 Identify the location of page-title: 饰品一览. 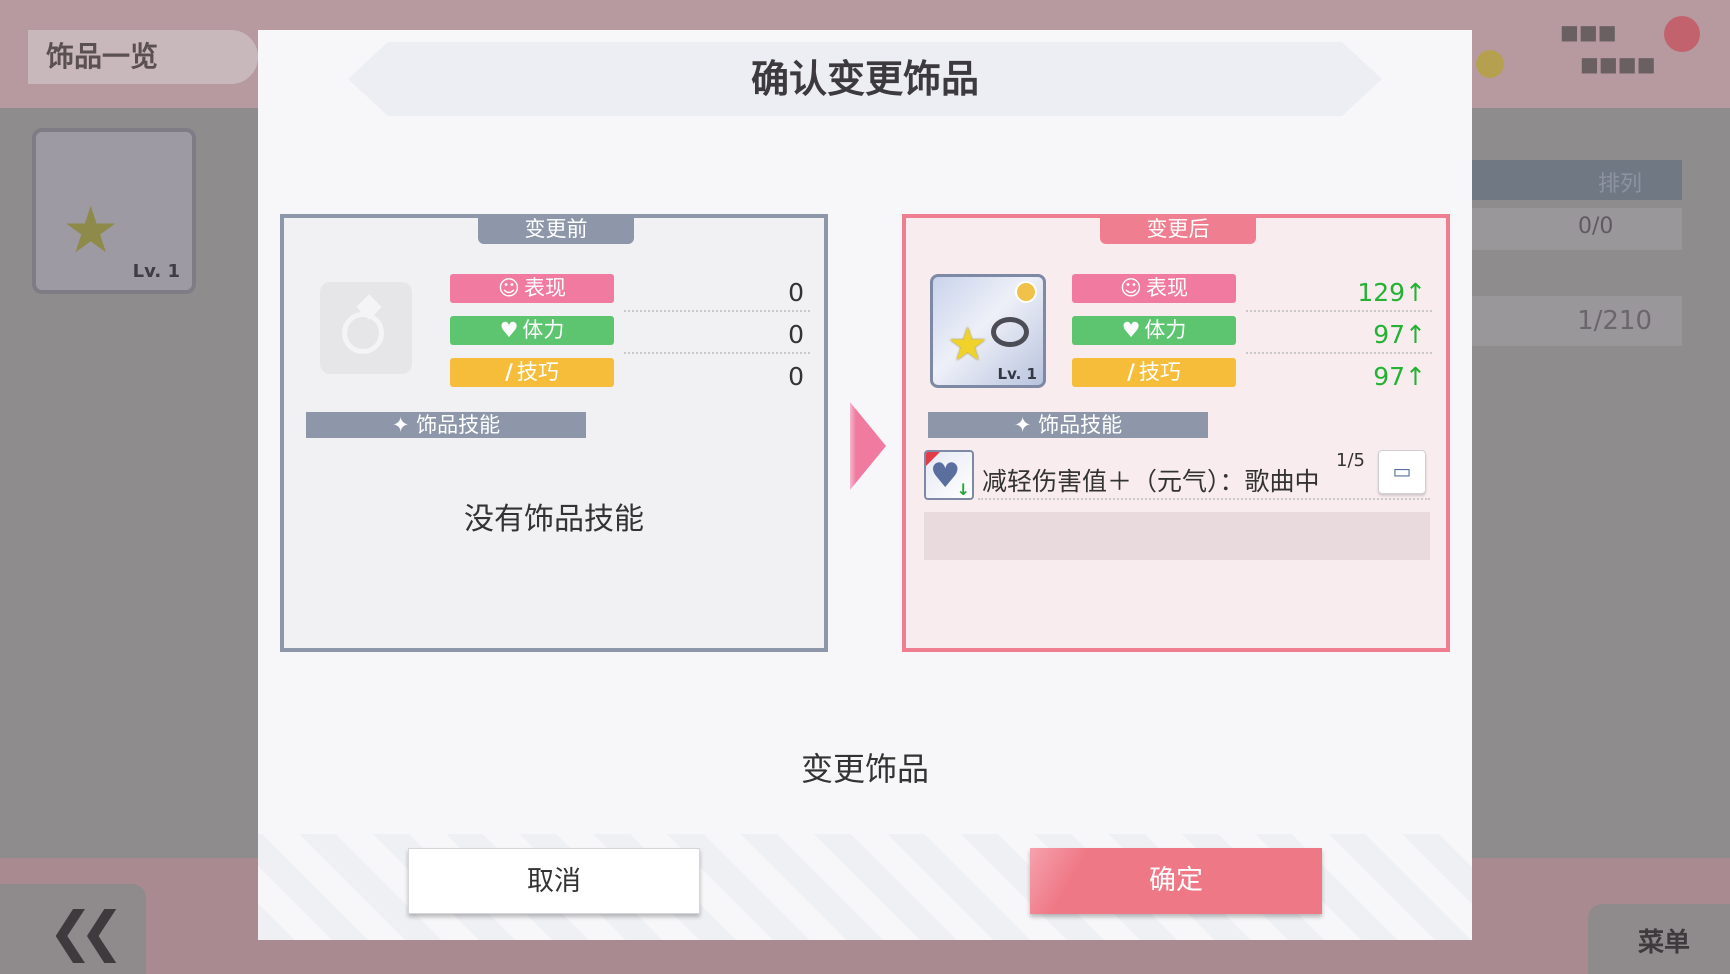
(143, 57).